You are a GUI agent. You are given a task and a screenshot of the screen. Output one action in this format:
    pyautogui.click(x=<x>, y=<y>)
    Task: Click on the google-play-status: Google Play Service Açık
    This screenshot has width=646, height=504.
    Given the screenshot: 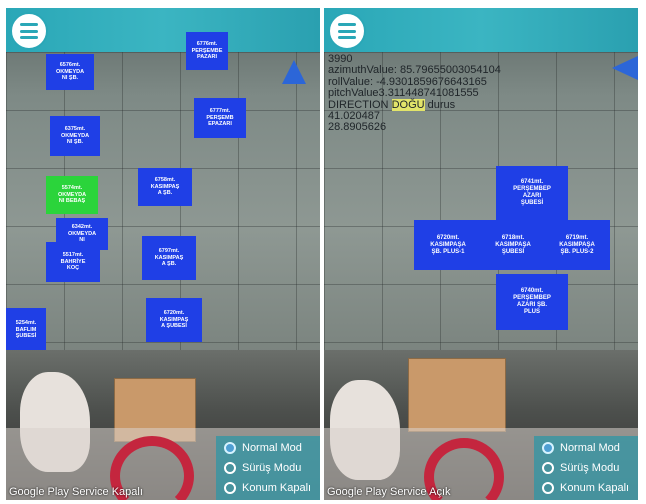 What is the action you would take?
    pyautogui.click(x=389, y=492)
    